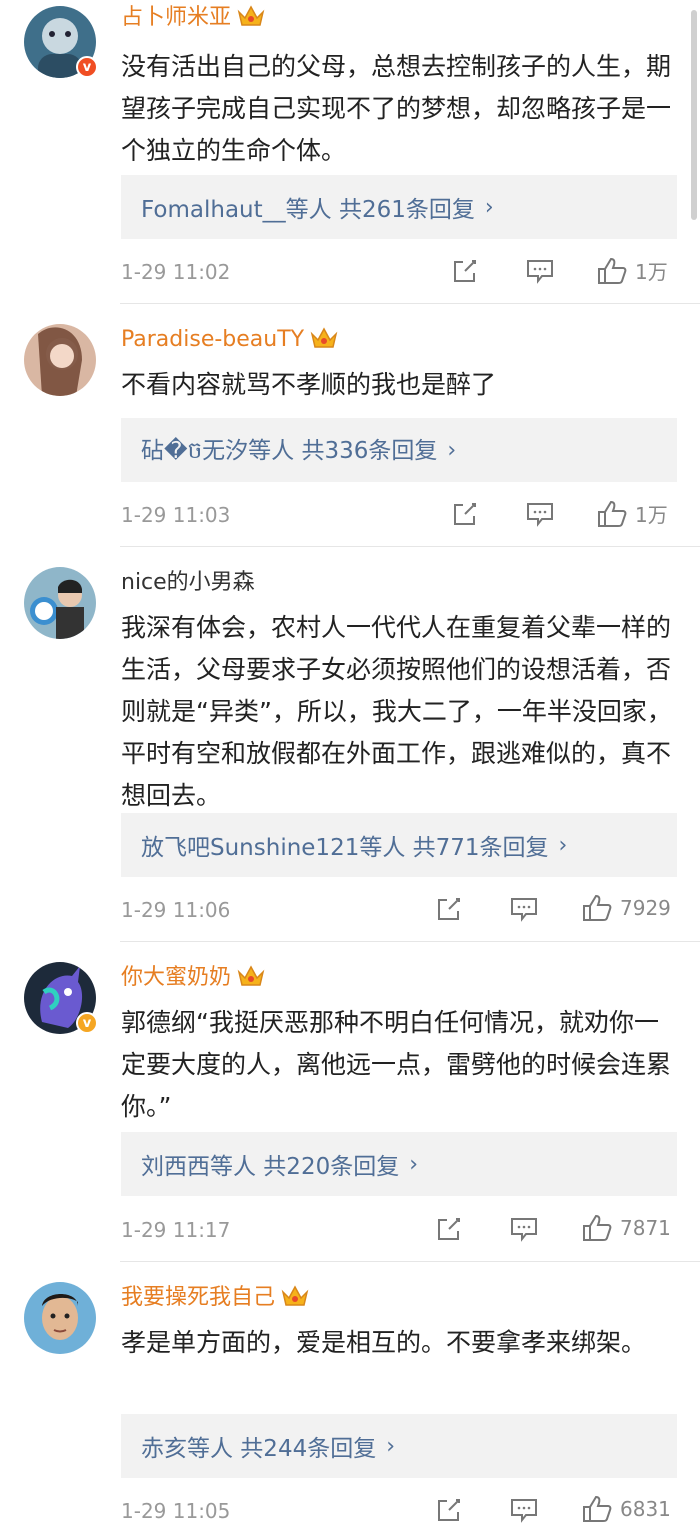 The image size is (700, 1535). I want to click on comment-text: 孝是单方面的，爱是相互的。不要拿孝来绑架。, so click(384, 1342).